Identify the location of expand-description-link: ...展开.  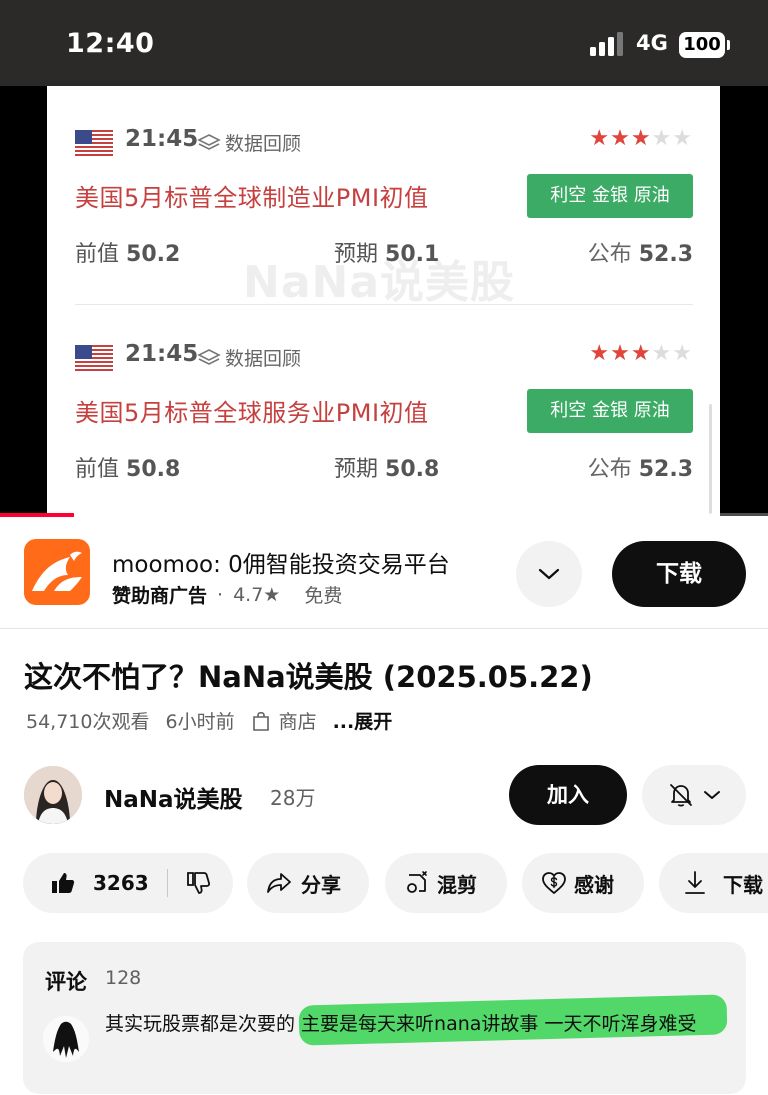
(363, 720).